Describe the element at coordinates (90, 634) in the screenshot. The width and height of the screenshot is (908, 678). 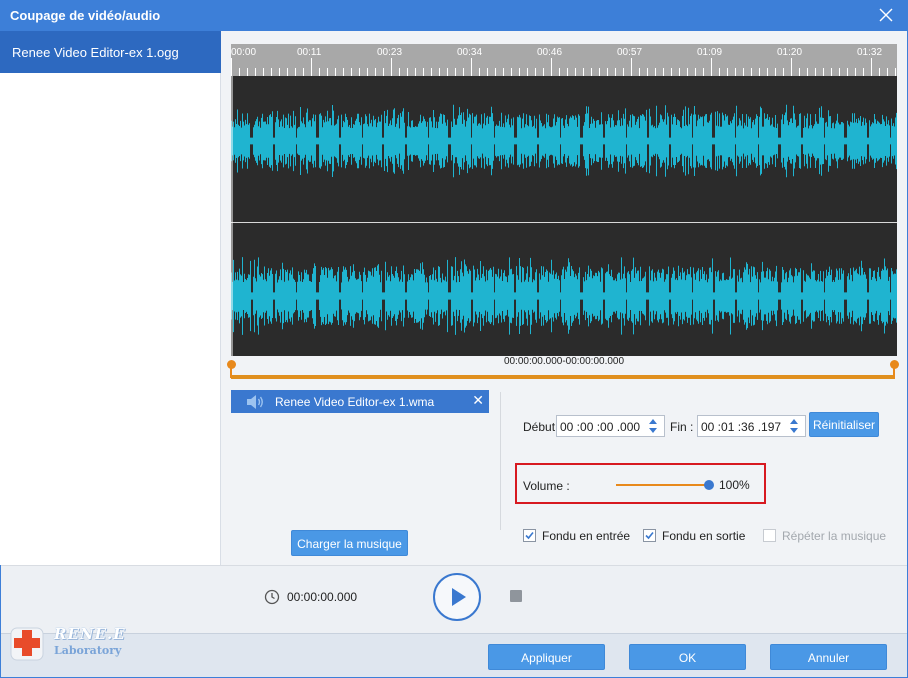
I see `logo-brand-text: RENE.E` at that location.